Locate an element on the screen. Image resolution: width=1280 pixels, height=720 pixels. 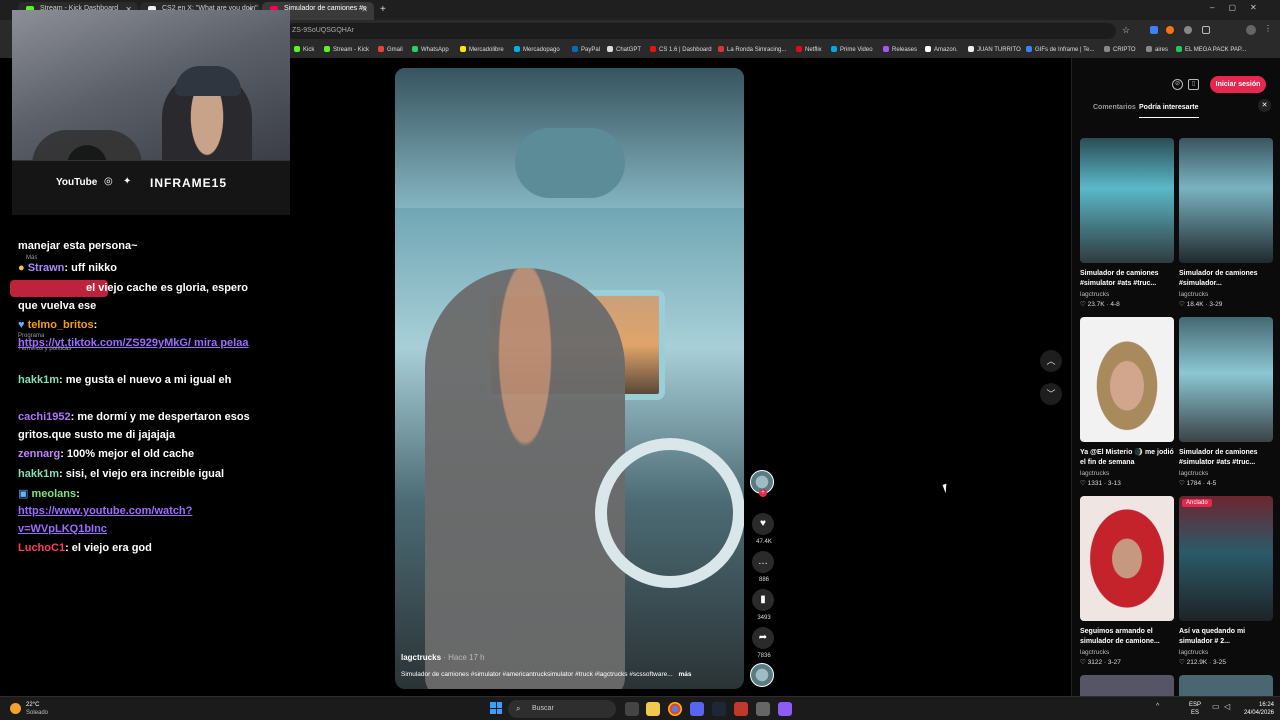
tray-chevron-icon: ^ is located at coordinates (1157, 706).